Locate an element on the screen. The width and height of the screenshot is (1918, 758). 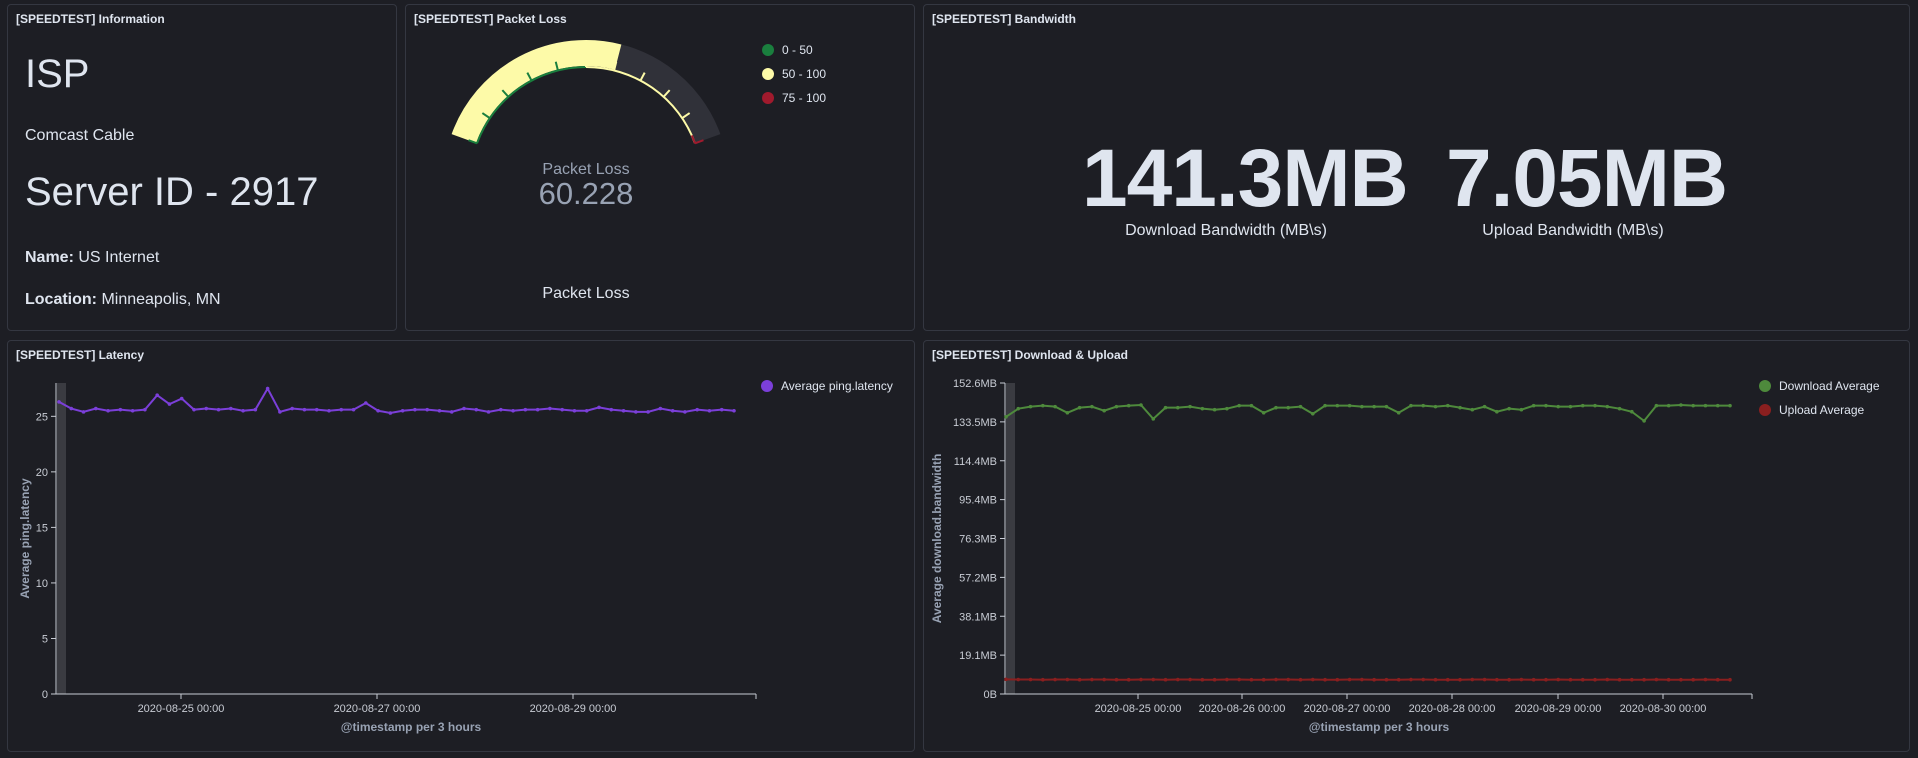
legend-item: 50 - 100 is located at coordinates (794, 74).